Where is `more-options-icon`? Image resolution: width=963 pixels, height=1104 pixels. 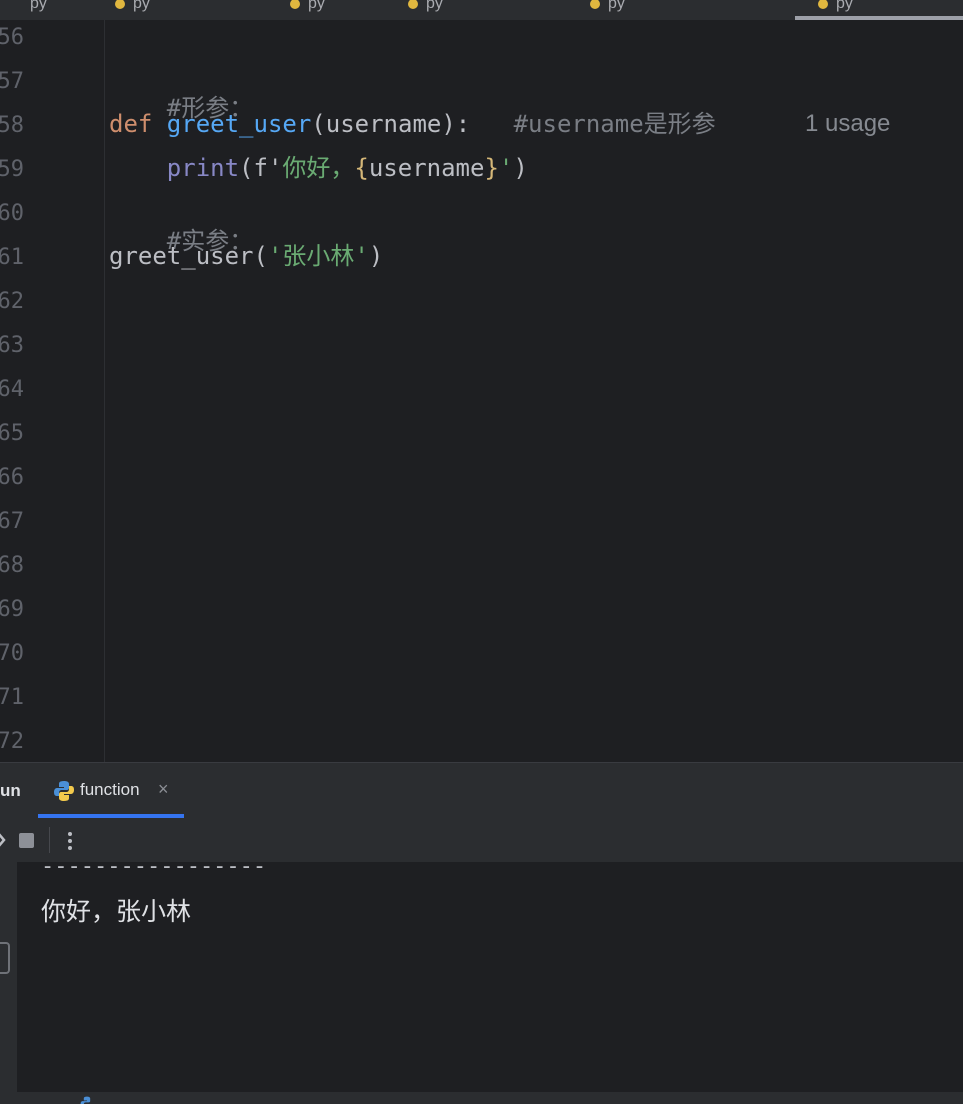
more-options-icon is located at coordinates (70, 841).